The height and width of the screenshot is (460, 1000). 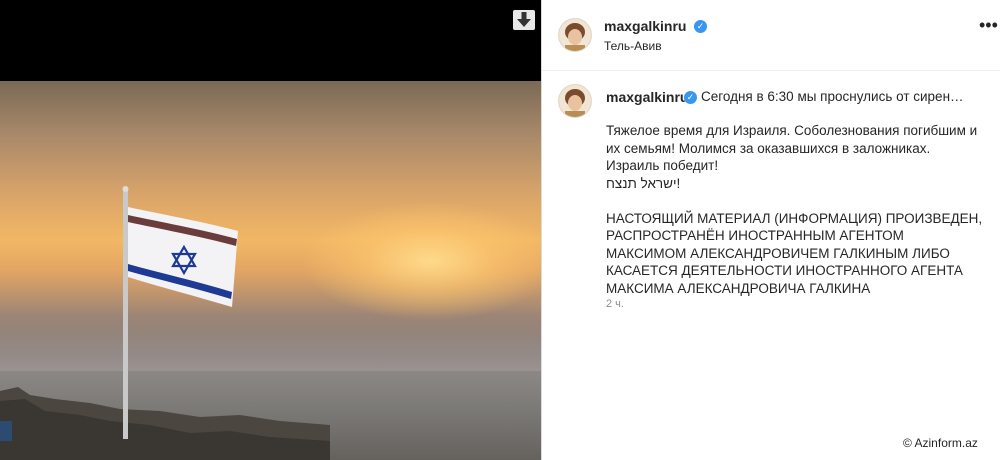 I want to click on avatar, so click(x=575, y=35).